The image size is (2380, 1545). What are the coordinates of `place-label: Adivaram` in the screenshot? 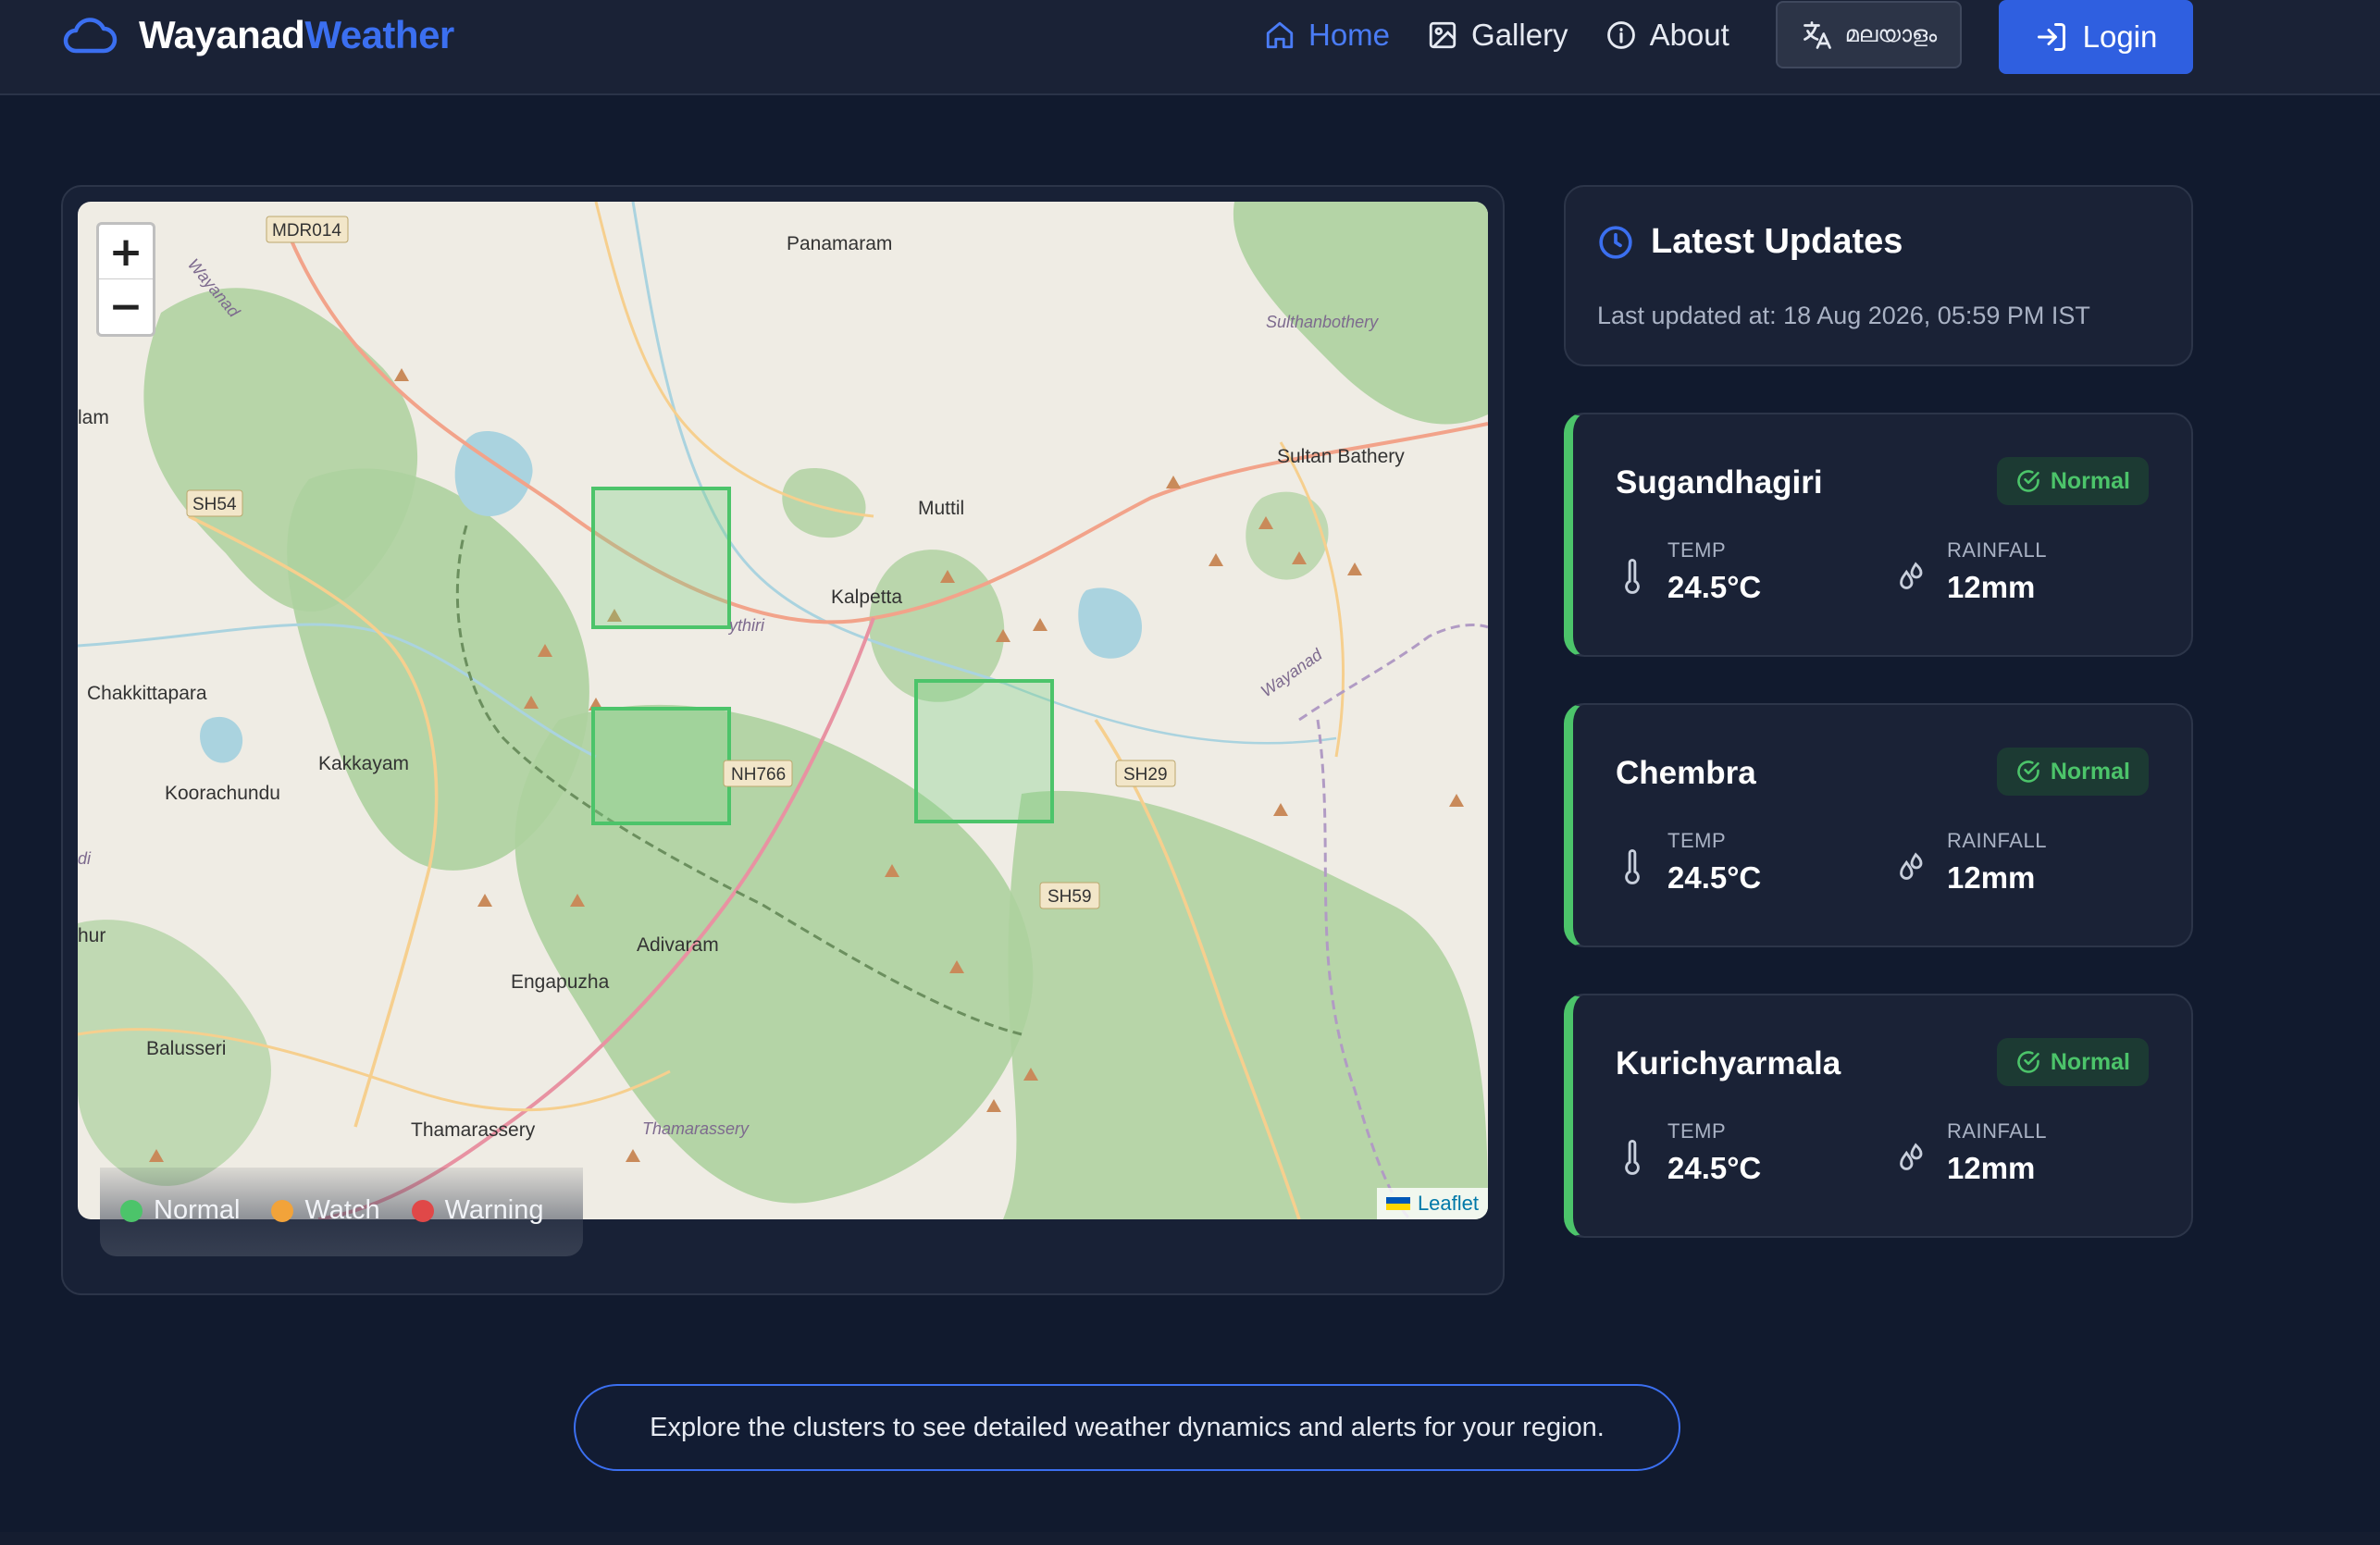 It's located at (678, 945).